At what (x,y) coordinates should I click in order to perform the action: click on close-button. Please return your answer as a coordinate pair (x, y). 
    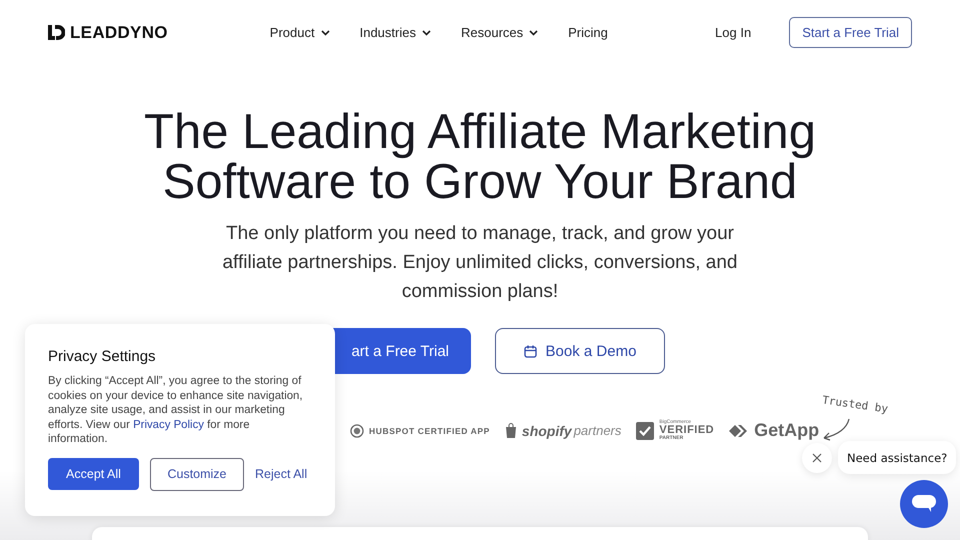
    Looking at the image, I should click on (817, 458).